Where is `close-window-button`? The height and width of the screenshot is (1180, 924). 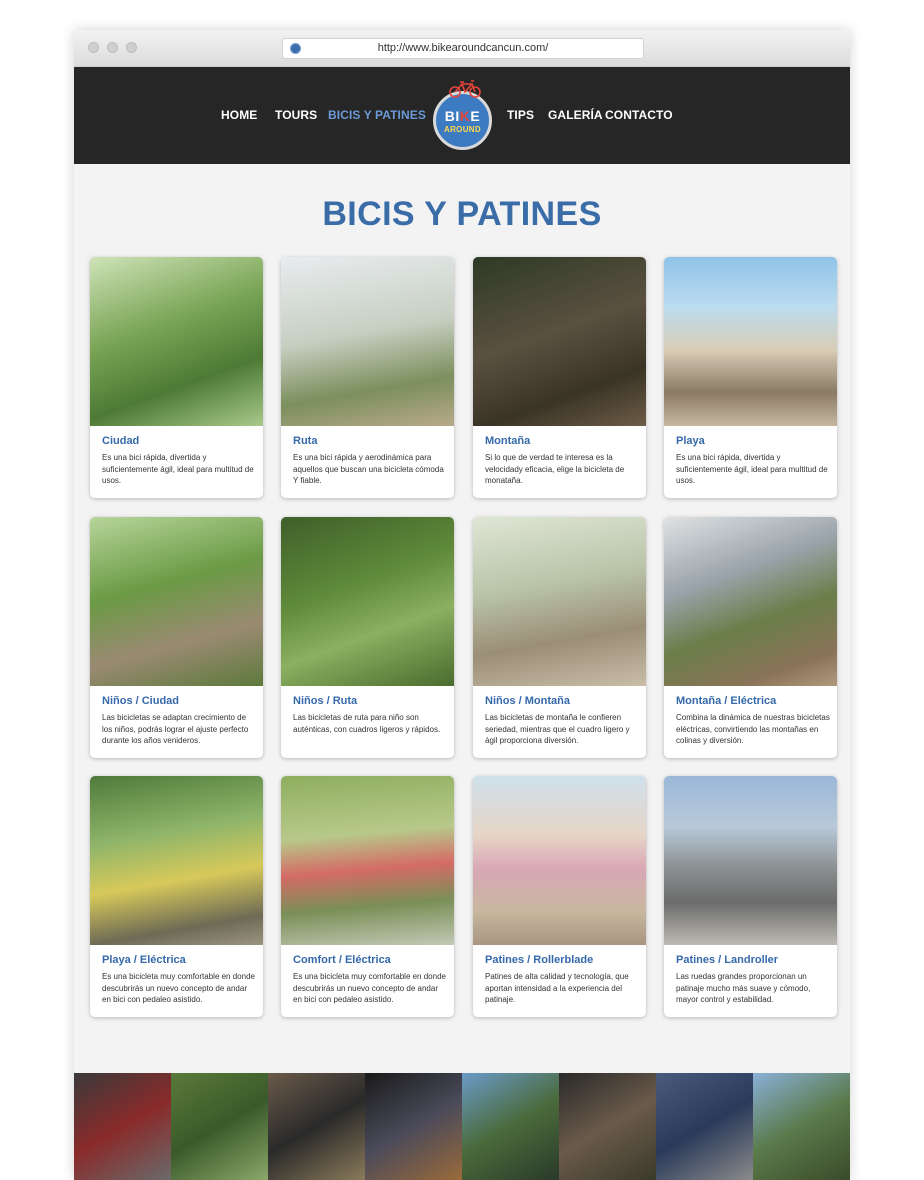 close-window-button is located at coordinates (93, 47).